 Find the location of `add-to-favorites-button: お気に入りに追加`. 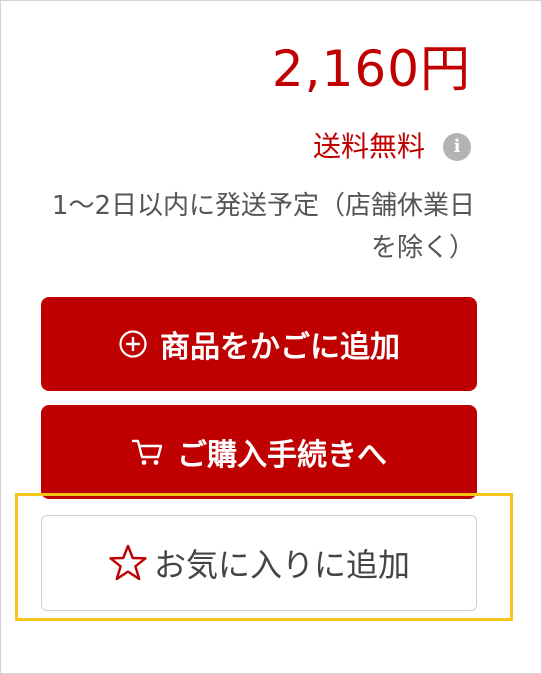

add-to-favorites-button: お気に入りに追加 is located at coordinates (259, 563).